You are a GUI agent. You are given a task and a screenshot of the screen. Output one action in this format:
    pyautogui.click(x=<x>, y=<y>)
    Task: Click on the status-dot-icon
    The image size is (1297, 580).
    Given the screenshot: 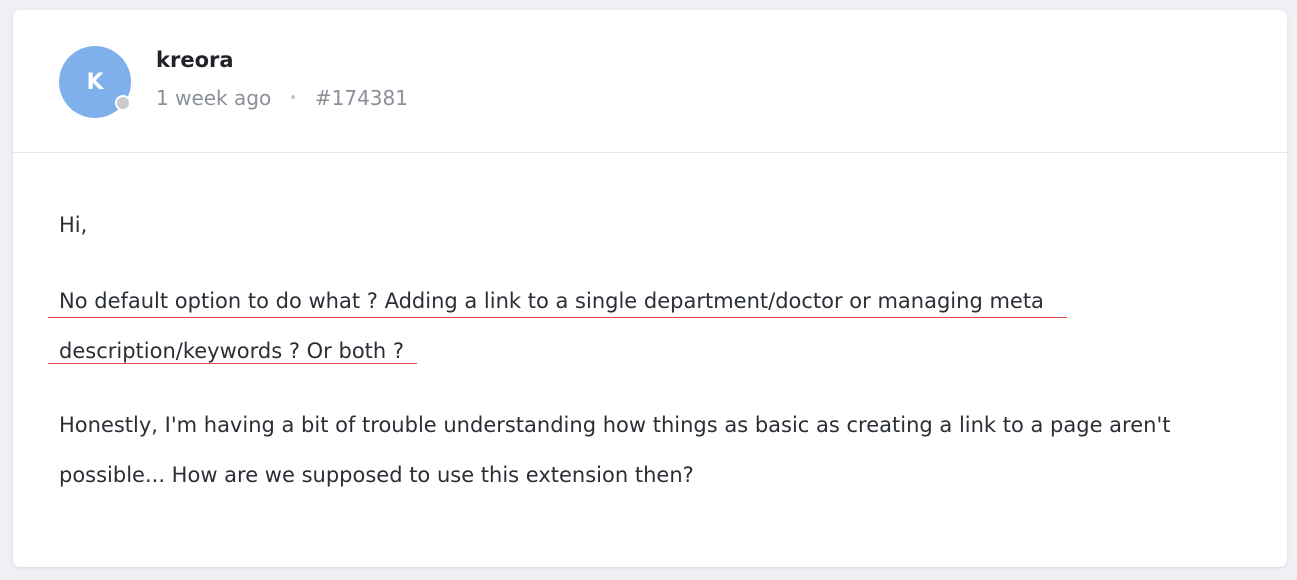 What is the action you would take?
    pyautogui.click(x=123, y=103)
    